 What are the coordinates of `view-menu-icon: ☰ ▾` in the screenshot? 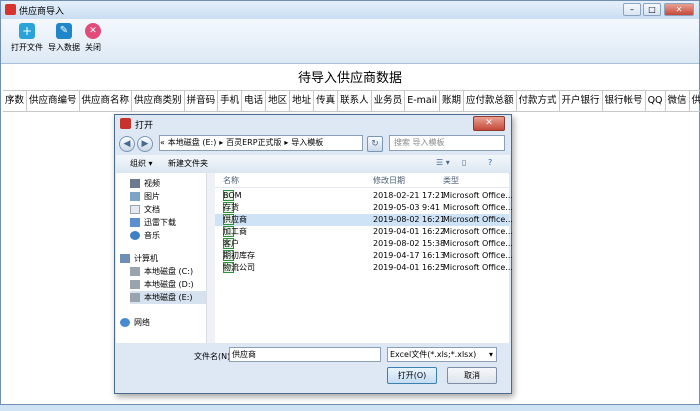 It's located at (443, 162).